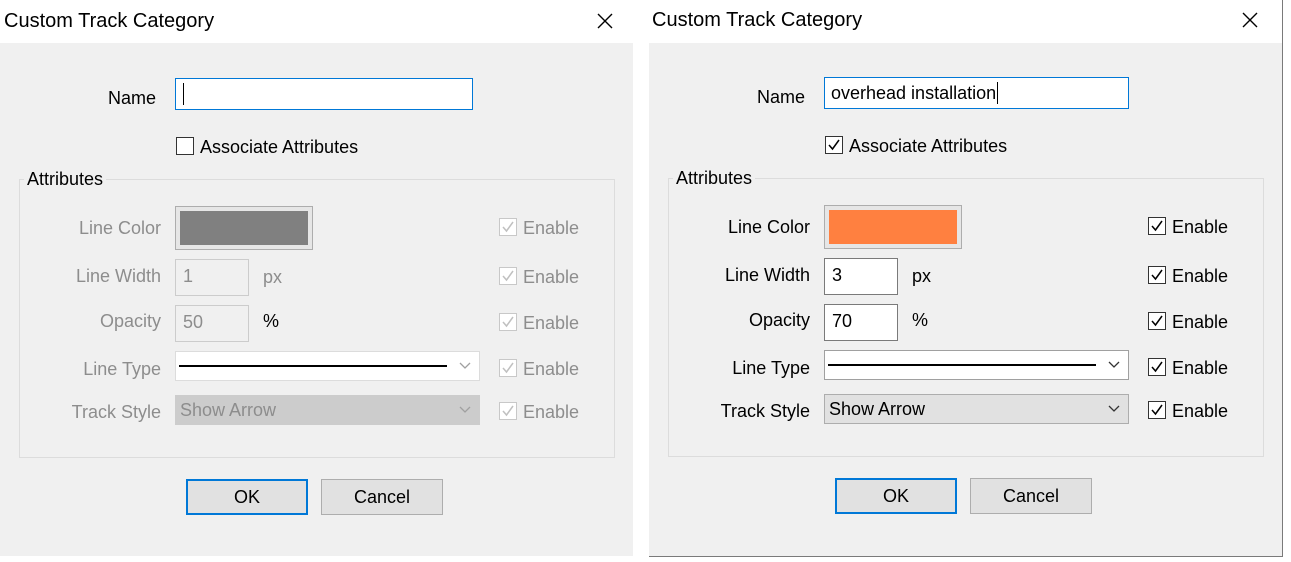 This screenshot has width=1291, height=562. Describe the element at coordinates (324, 94) in the screenshot. I see `name-input` at that location.